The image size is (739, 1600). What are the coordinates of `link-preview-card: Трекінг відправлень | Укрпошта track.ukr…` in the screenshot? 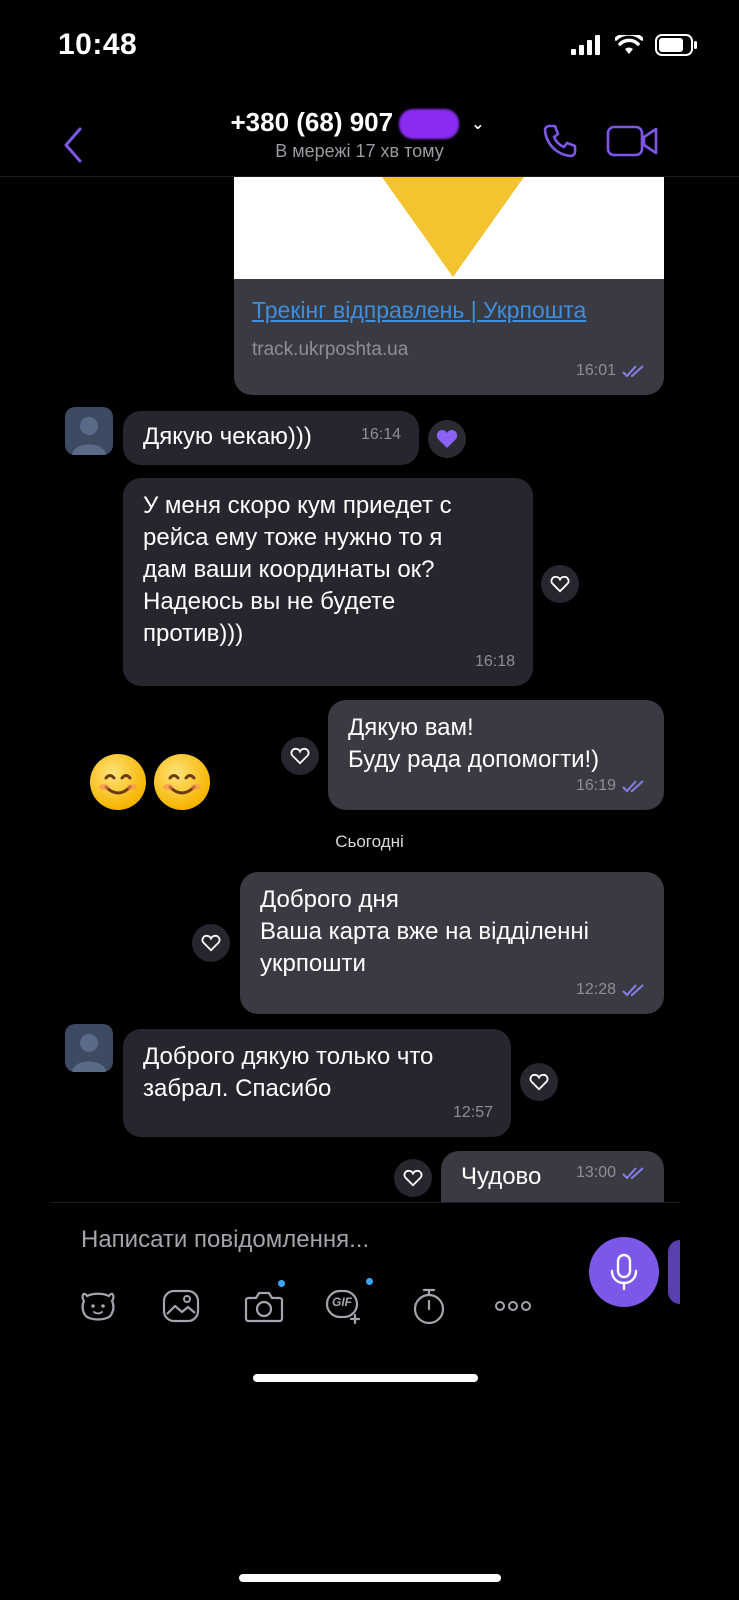 It's located at (449, 286).